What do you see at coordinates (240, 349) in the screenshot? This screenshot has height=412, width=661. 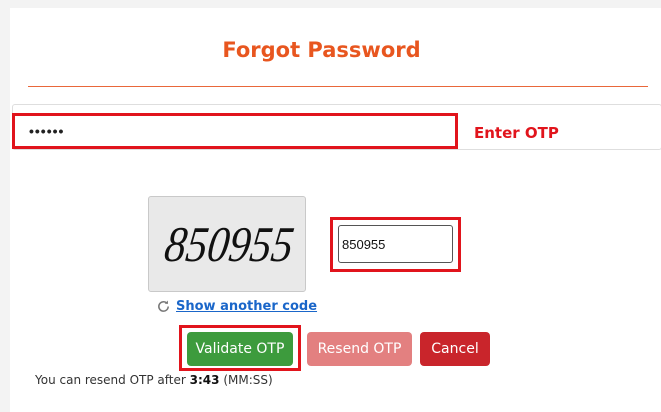 I see `validate-otp-button: Validate OTP` at bounding box center [240, 349].